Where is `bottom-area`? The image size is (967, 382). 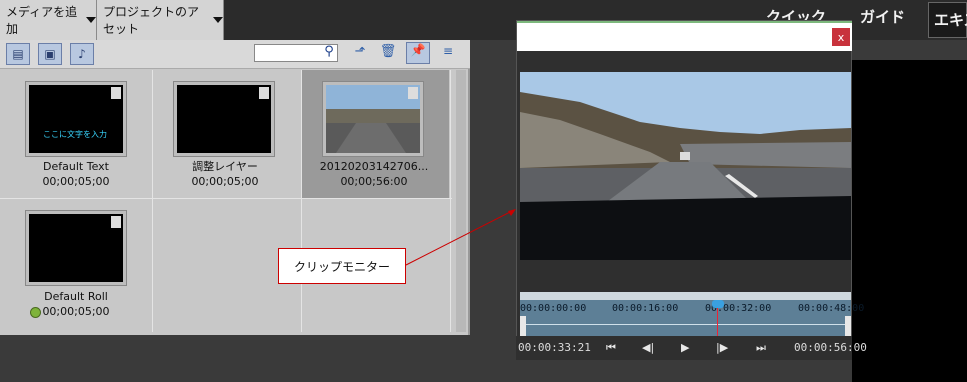 bottom-area is located at coordinates (260, 358).